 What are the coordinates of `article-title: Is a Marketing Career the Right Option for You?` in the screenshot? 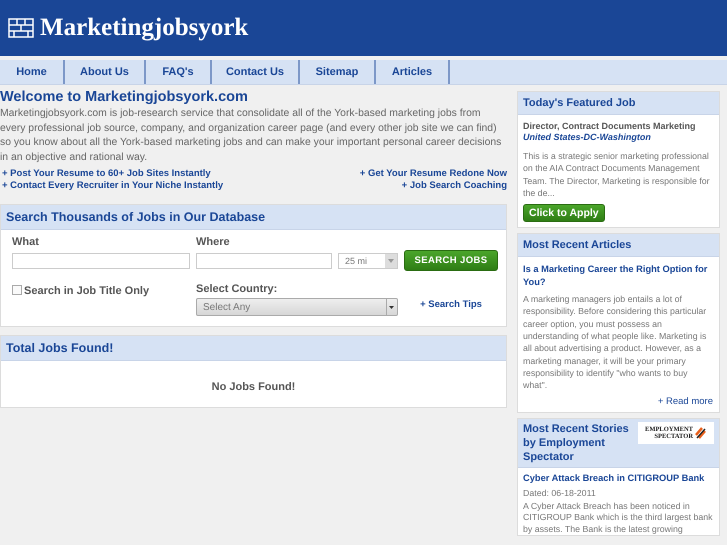 It's located at (618, 276).